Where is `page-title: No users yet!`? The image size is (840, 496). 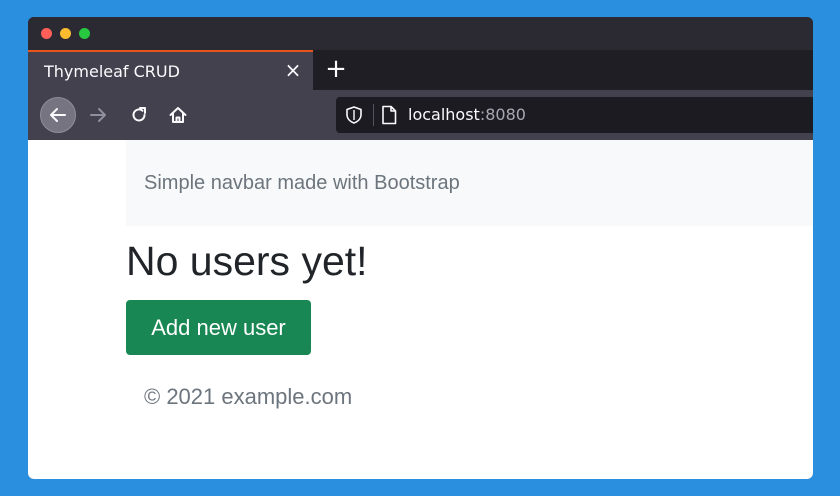 page-title: No users yet! is located at coordinates (247, 261).